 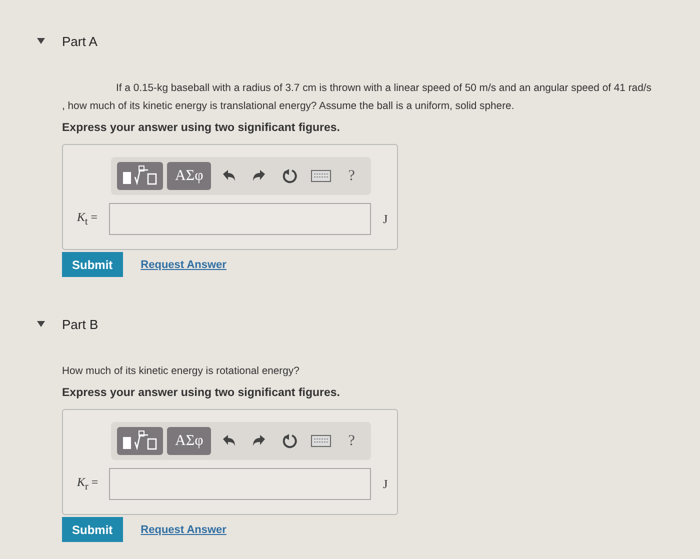 What do you see at coordinates (88, 484) in the screenshot?
I see `answer-label: K$_{r}$ =` at bounding box center [88, 484].